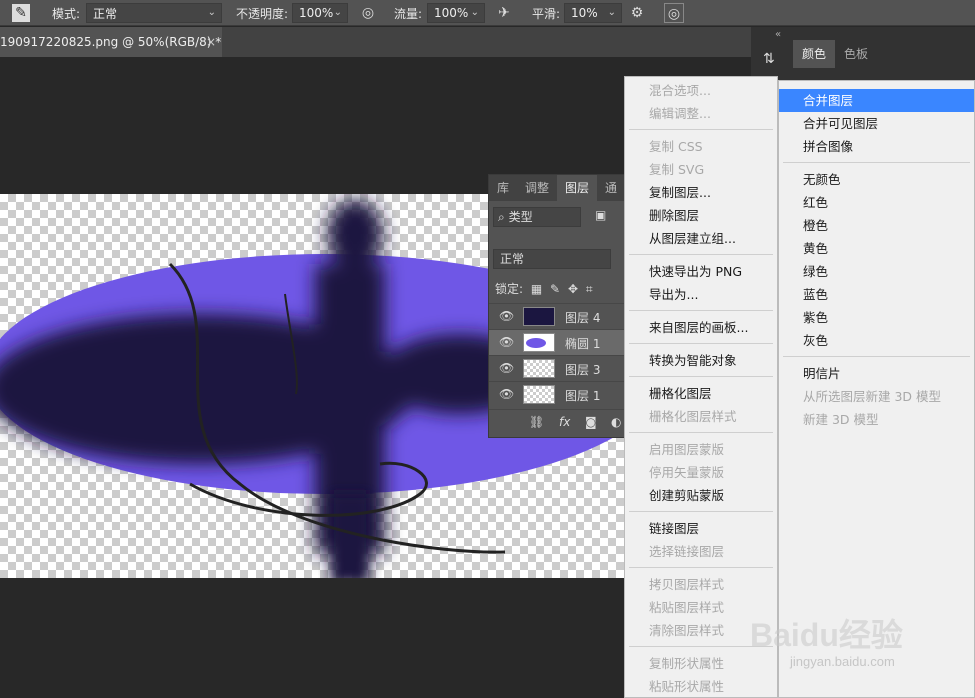 The height and width of the screenshot is (698, 975). What do you see at coordinates (559, 316) in the screenshot?
I see `layer-row: 👁 图层 4` at bounding box center [559, 316].